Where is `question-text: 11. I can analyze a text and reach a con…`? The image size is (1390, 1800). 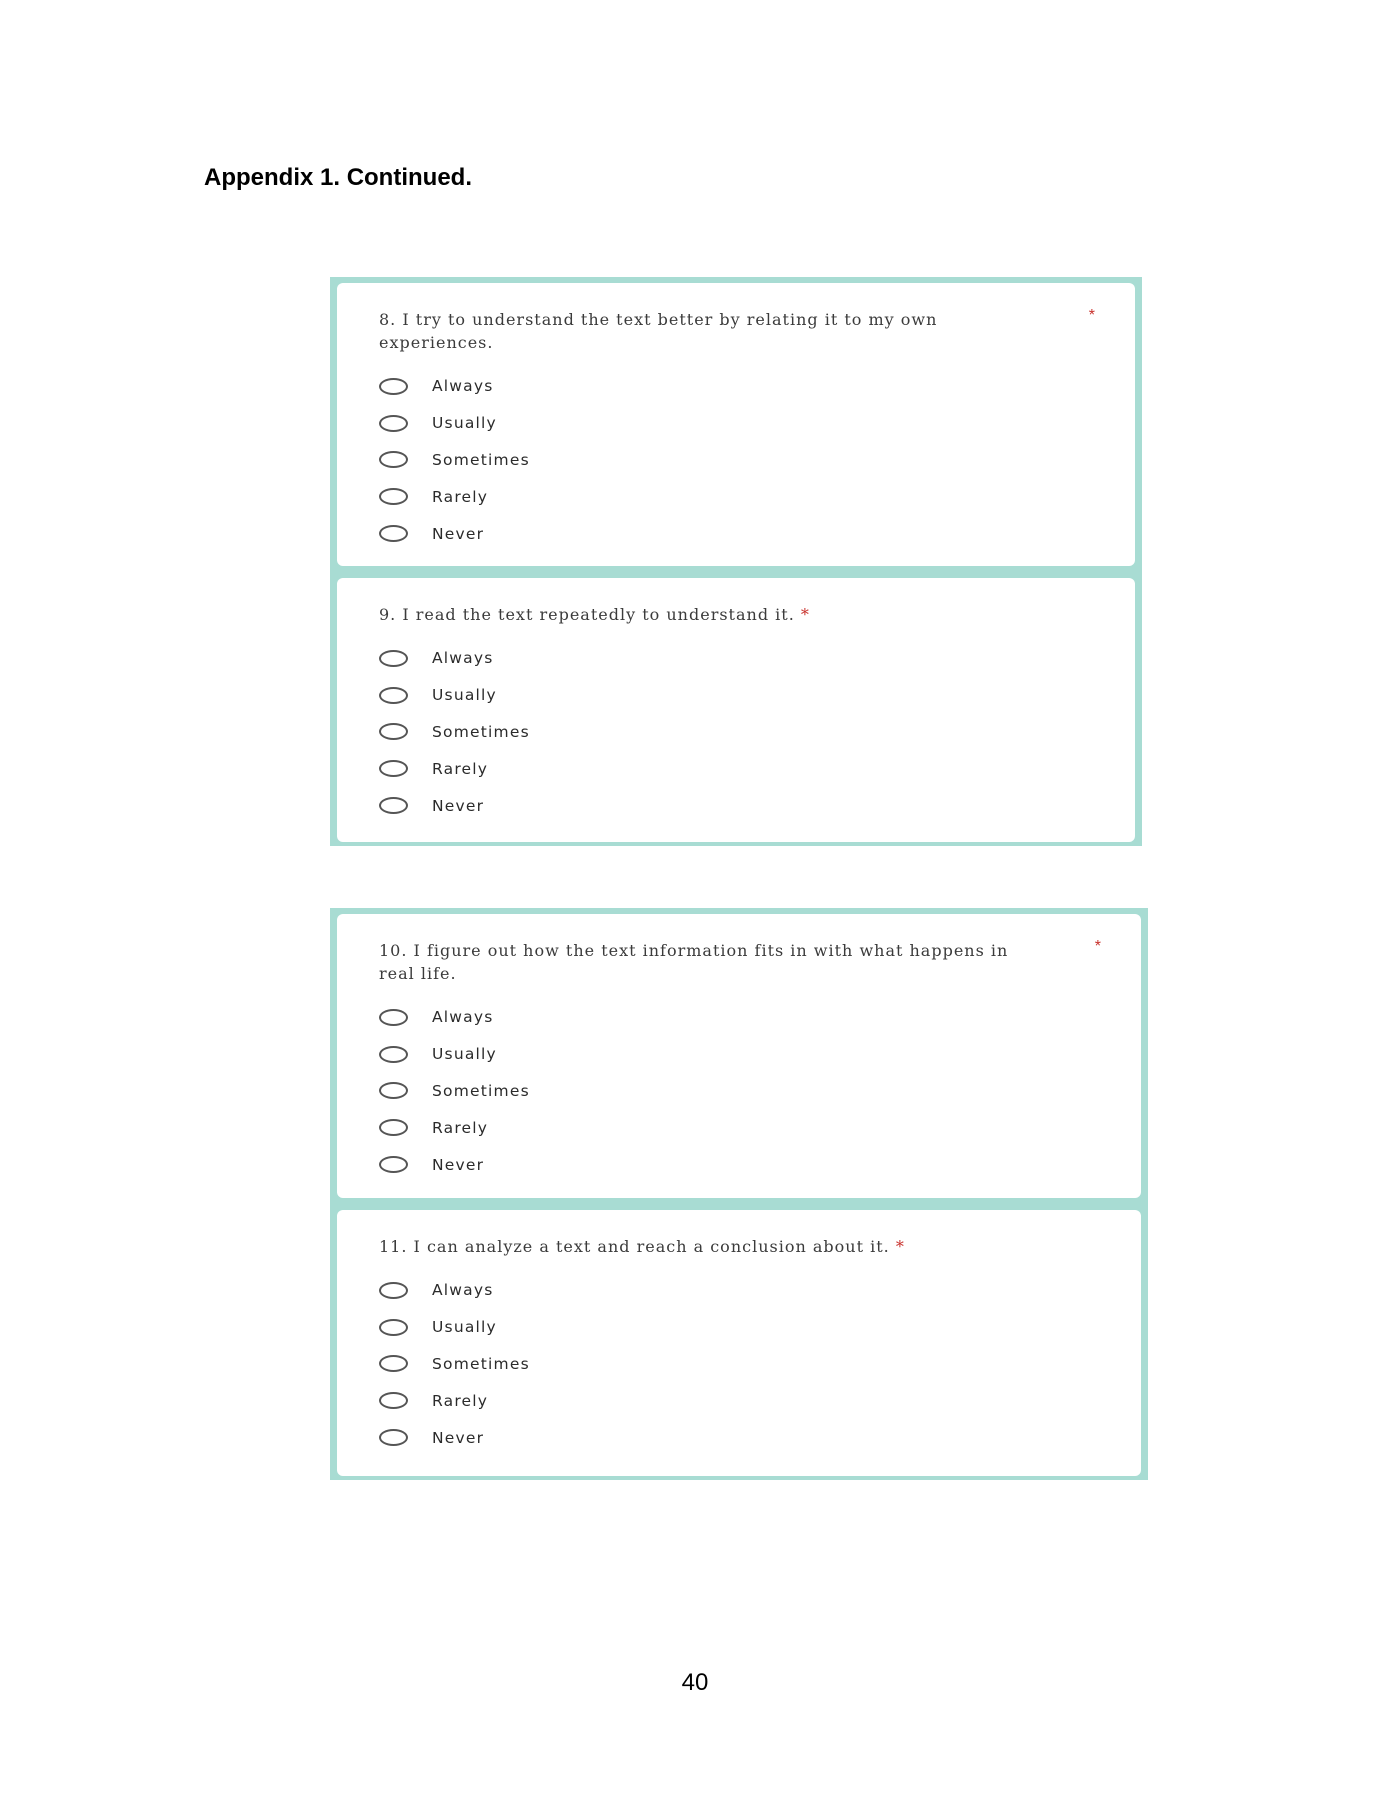 question-text: 11. I can analyze a text and reach a con… is located at coordinates (739, 1246).